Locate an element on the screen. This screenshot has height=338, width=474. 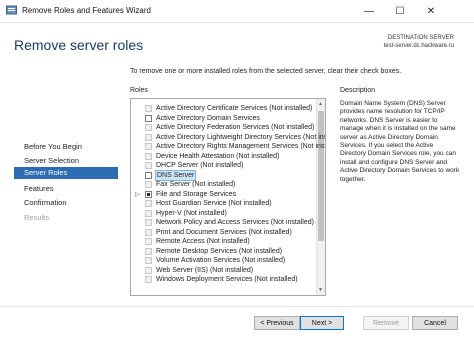
remove-button: Remove is located at coordinates (386, 323).